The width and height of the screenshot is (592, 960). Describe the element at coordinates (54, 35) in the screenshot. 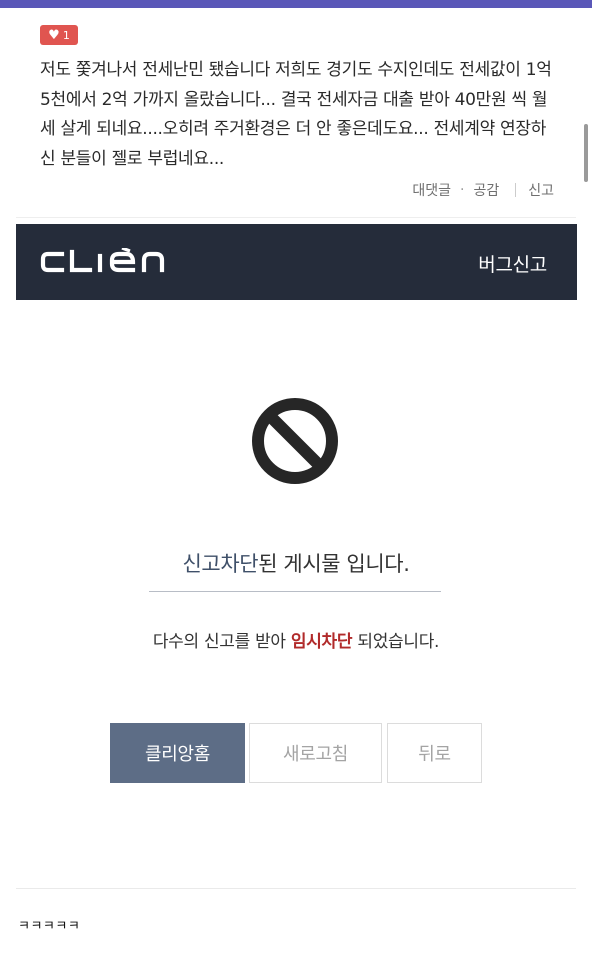

I see `heart-icon: ♥` at that location.